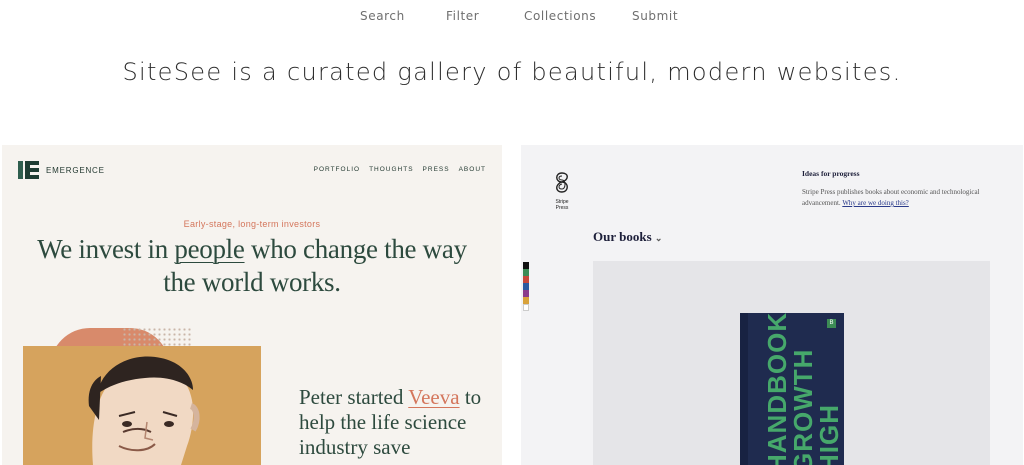 The image size is (1024, 465). What do you see at coordinates (462, 16) in the screenshot?
I see `nav-filter: Filter` at bounding box center [462, 16].